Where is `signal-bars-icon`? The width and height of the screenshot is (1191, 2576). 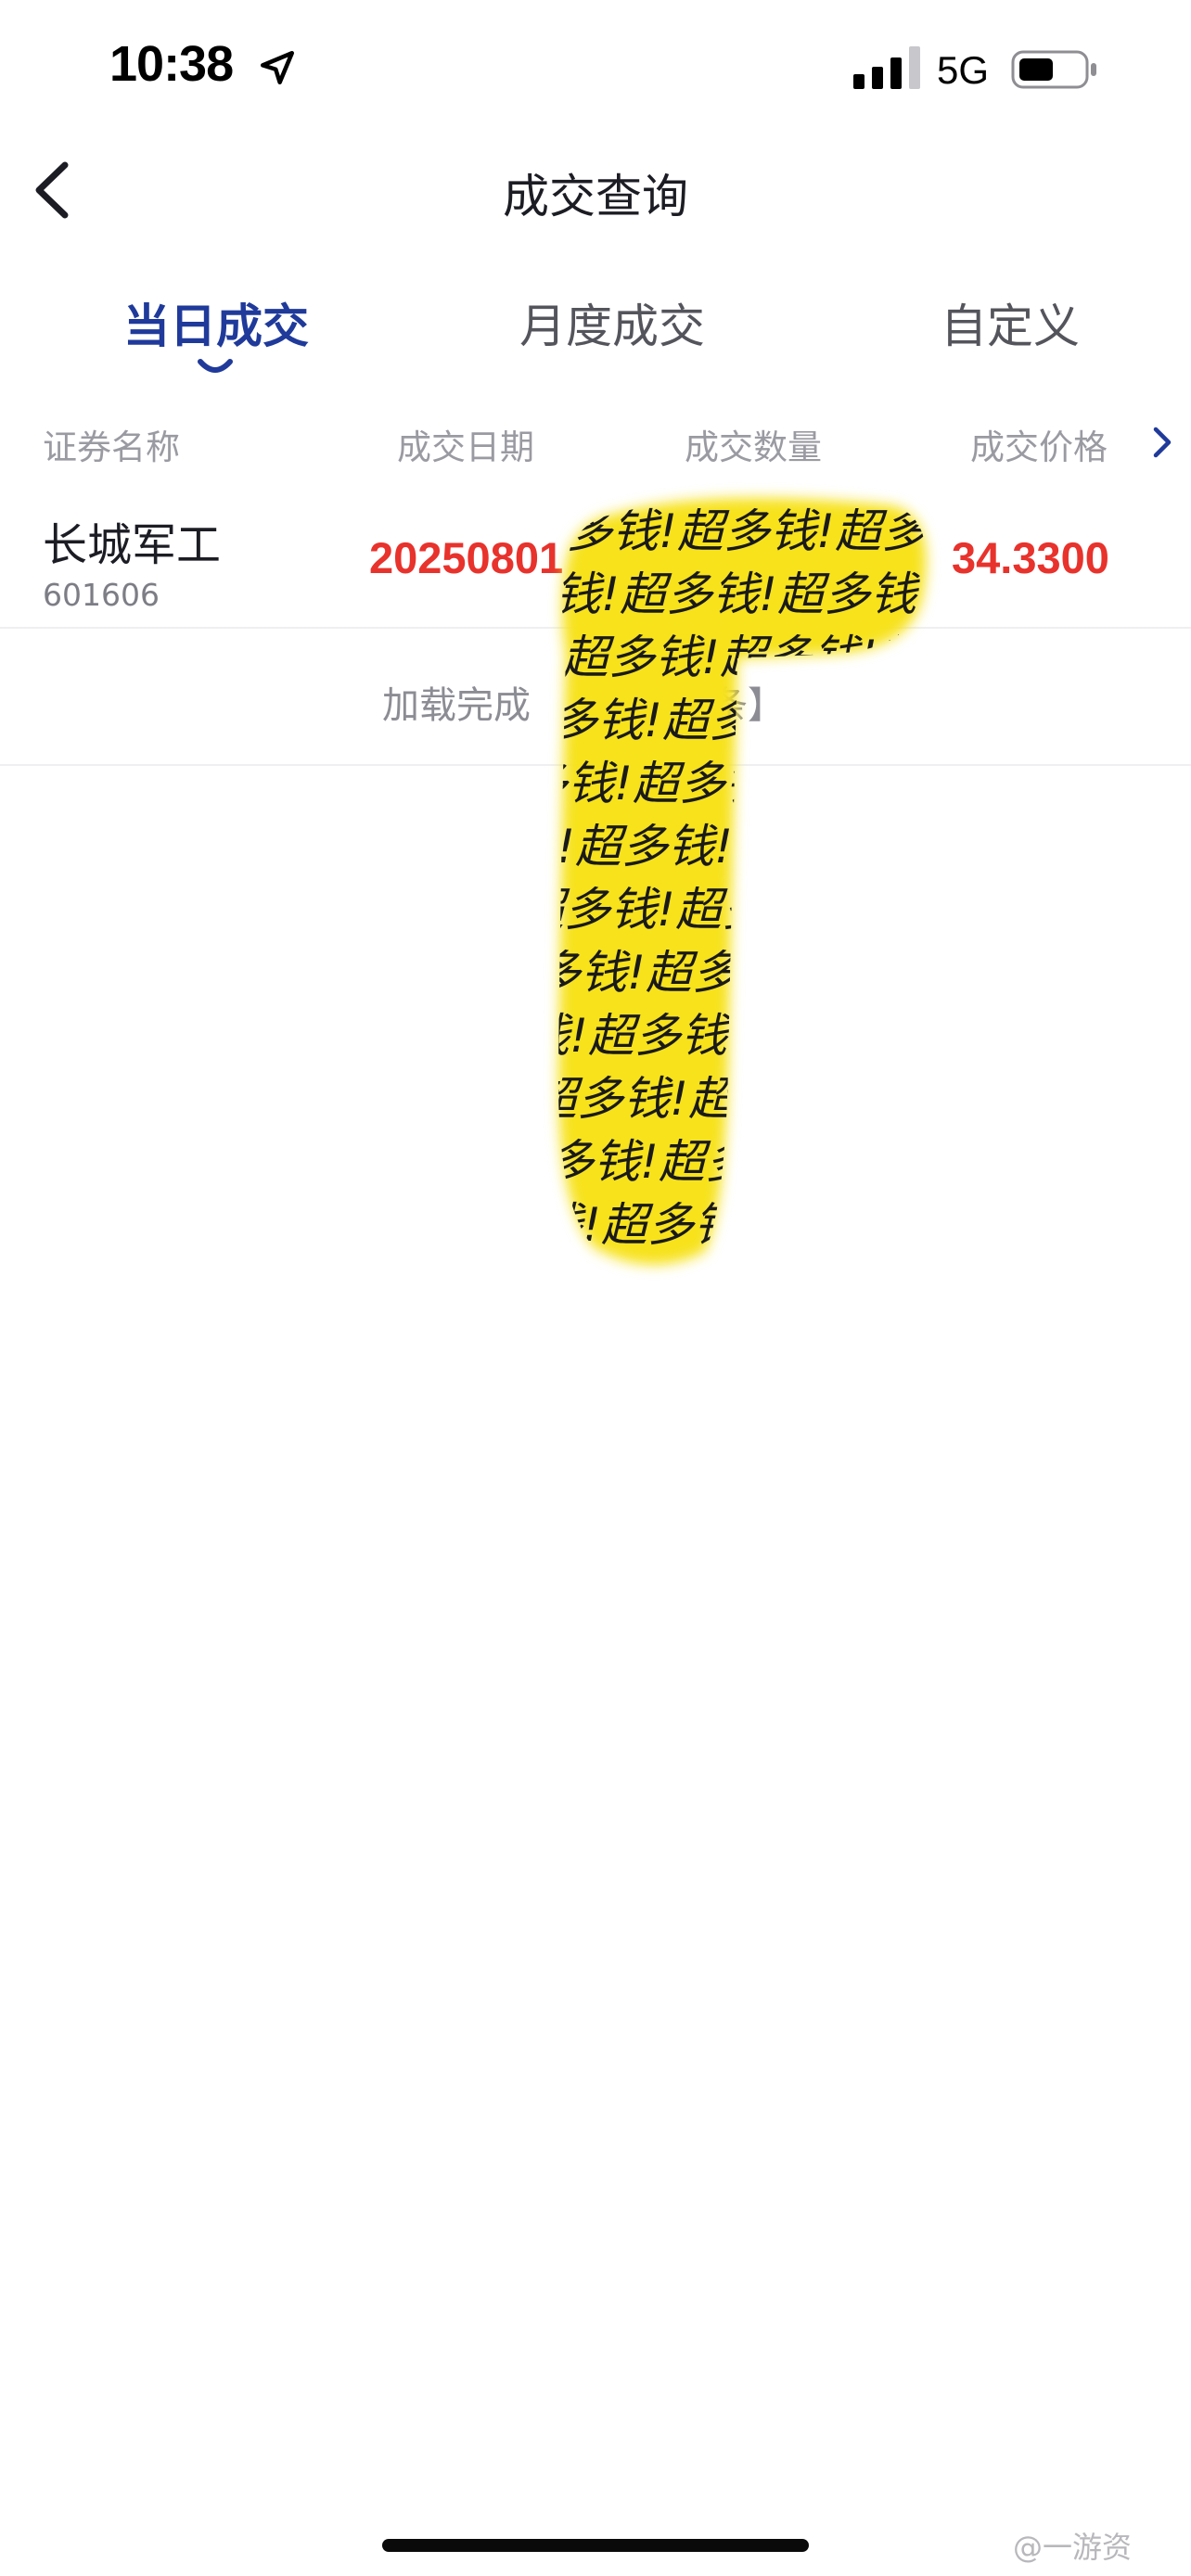
signal-bars-icon is located at coordinates (886, 67).